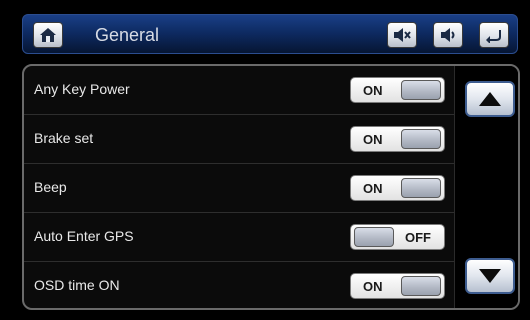  I want to click on back-button, so click(494, 35).